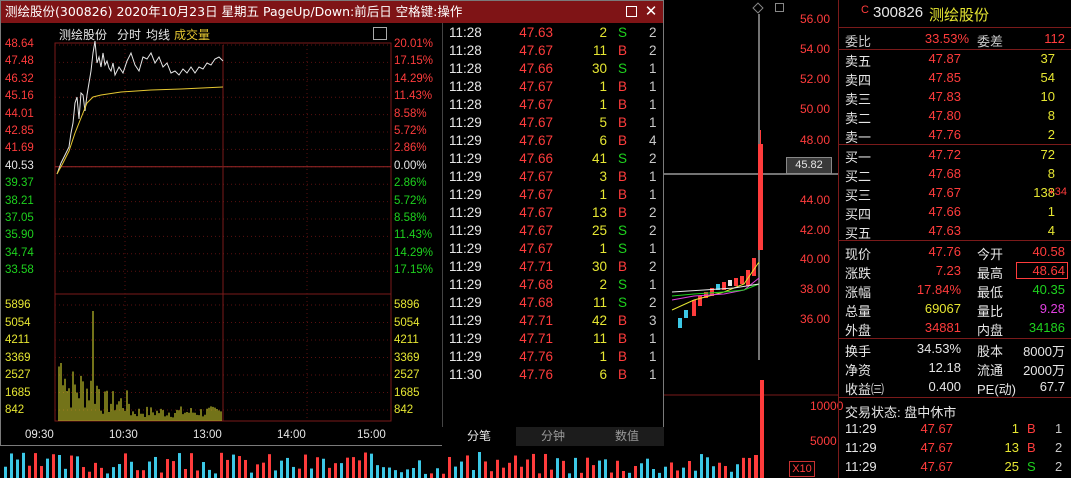 Image resolution: width=1071 pixels, height=478 pixels. Describe the element at coordinates (946, 38) in the screenshot. I see `weibi-value: 33.53%` at that location.